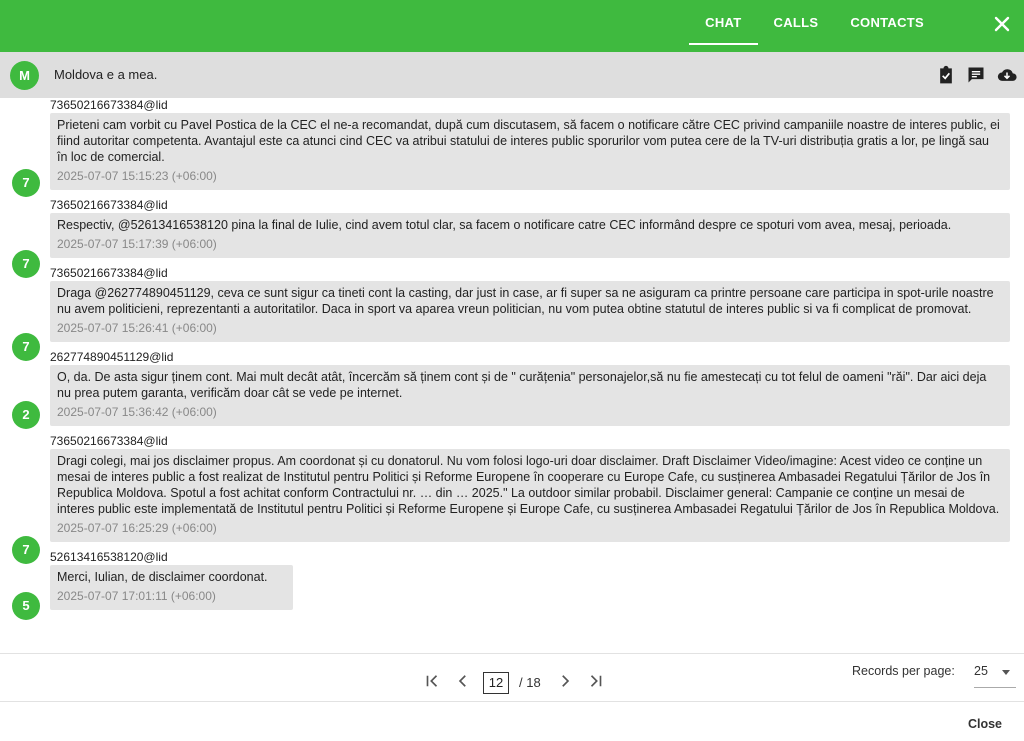  I want to click on message-text: Merci, Iulian, de disclaimer coordonat., so click(162, 577).